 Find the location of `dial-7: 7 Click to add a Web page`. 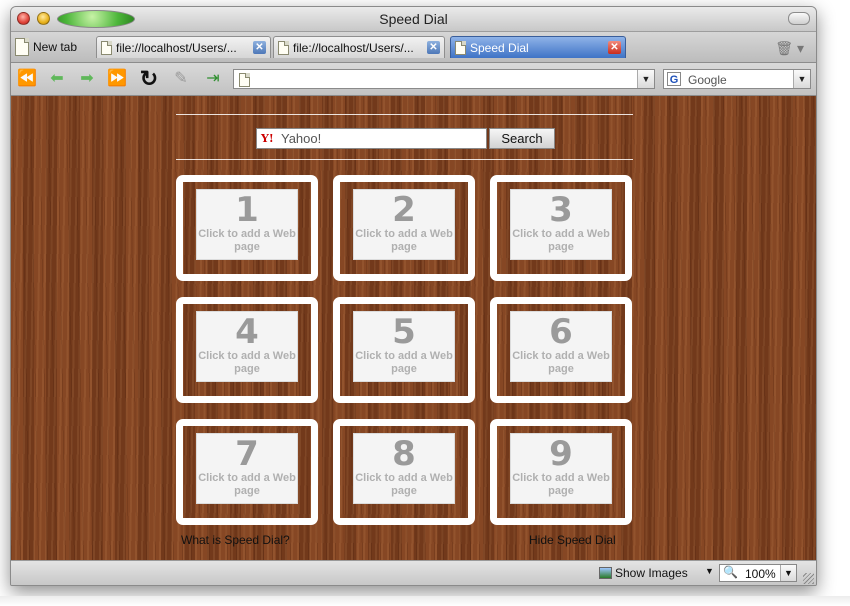

dial-7: 7 Click to add a Web page is located at coordinates (247, 472).